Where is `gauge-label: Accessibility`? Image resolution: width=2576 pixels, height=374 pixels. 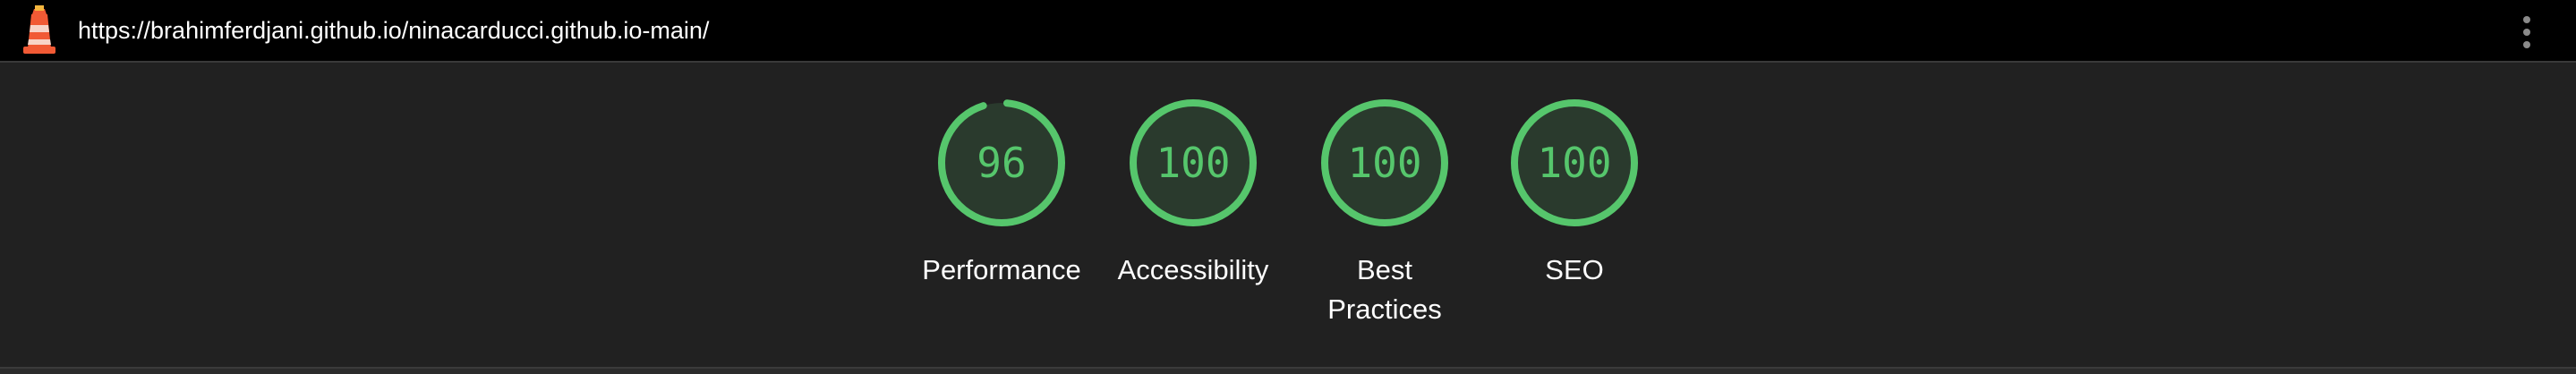 gauge-label: Accessibility is located at coordinates (1193, 269).